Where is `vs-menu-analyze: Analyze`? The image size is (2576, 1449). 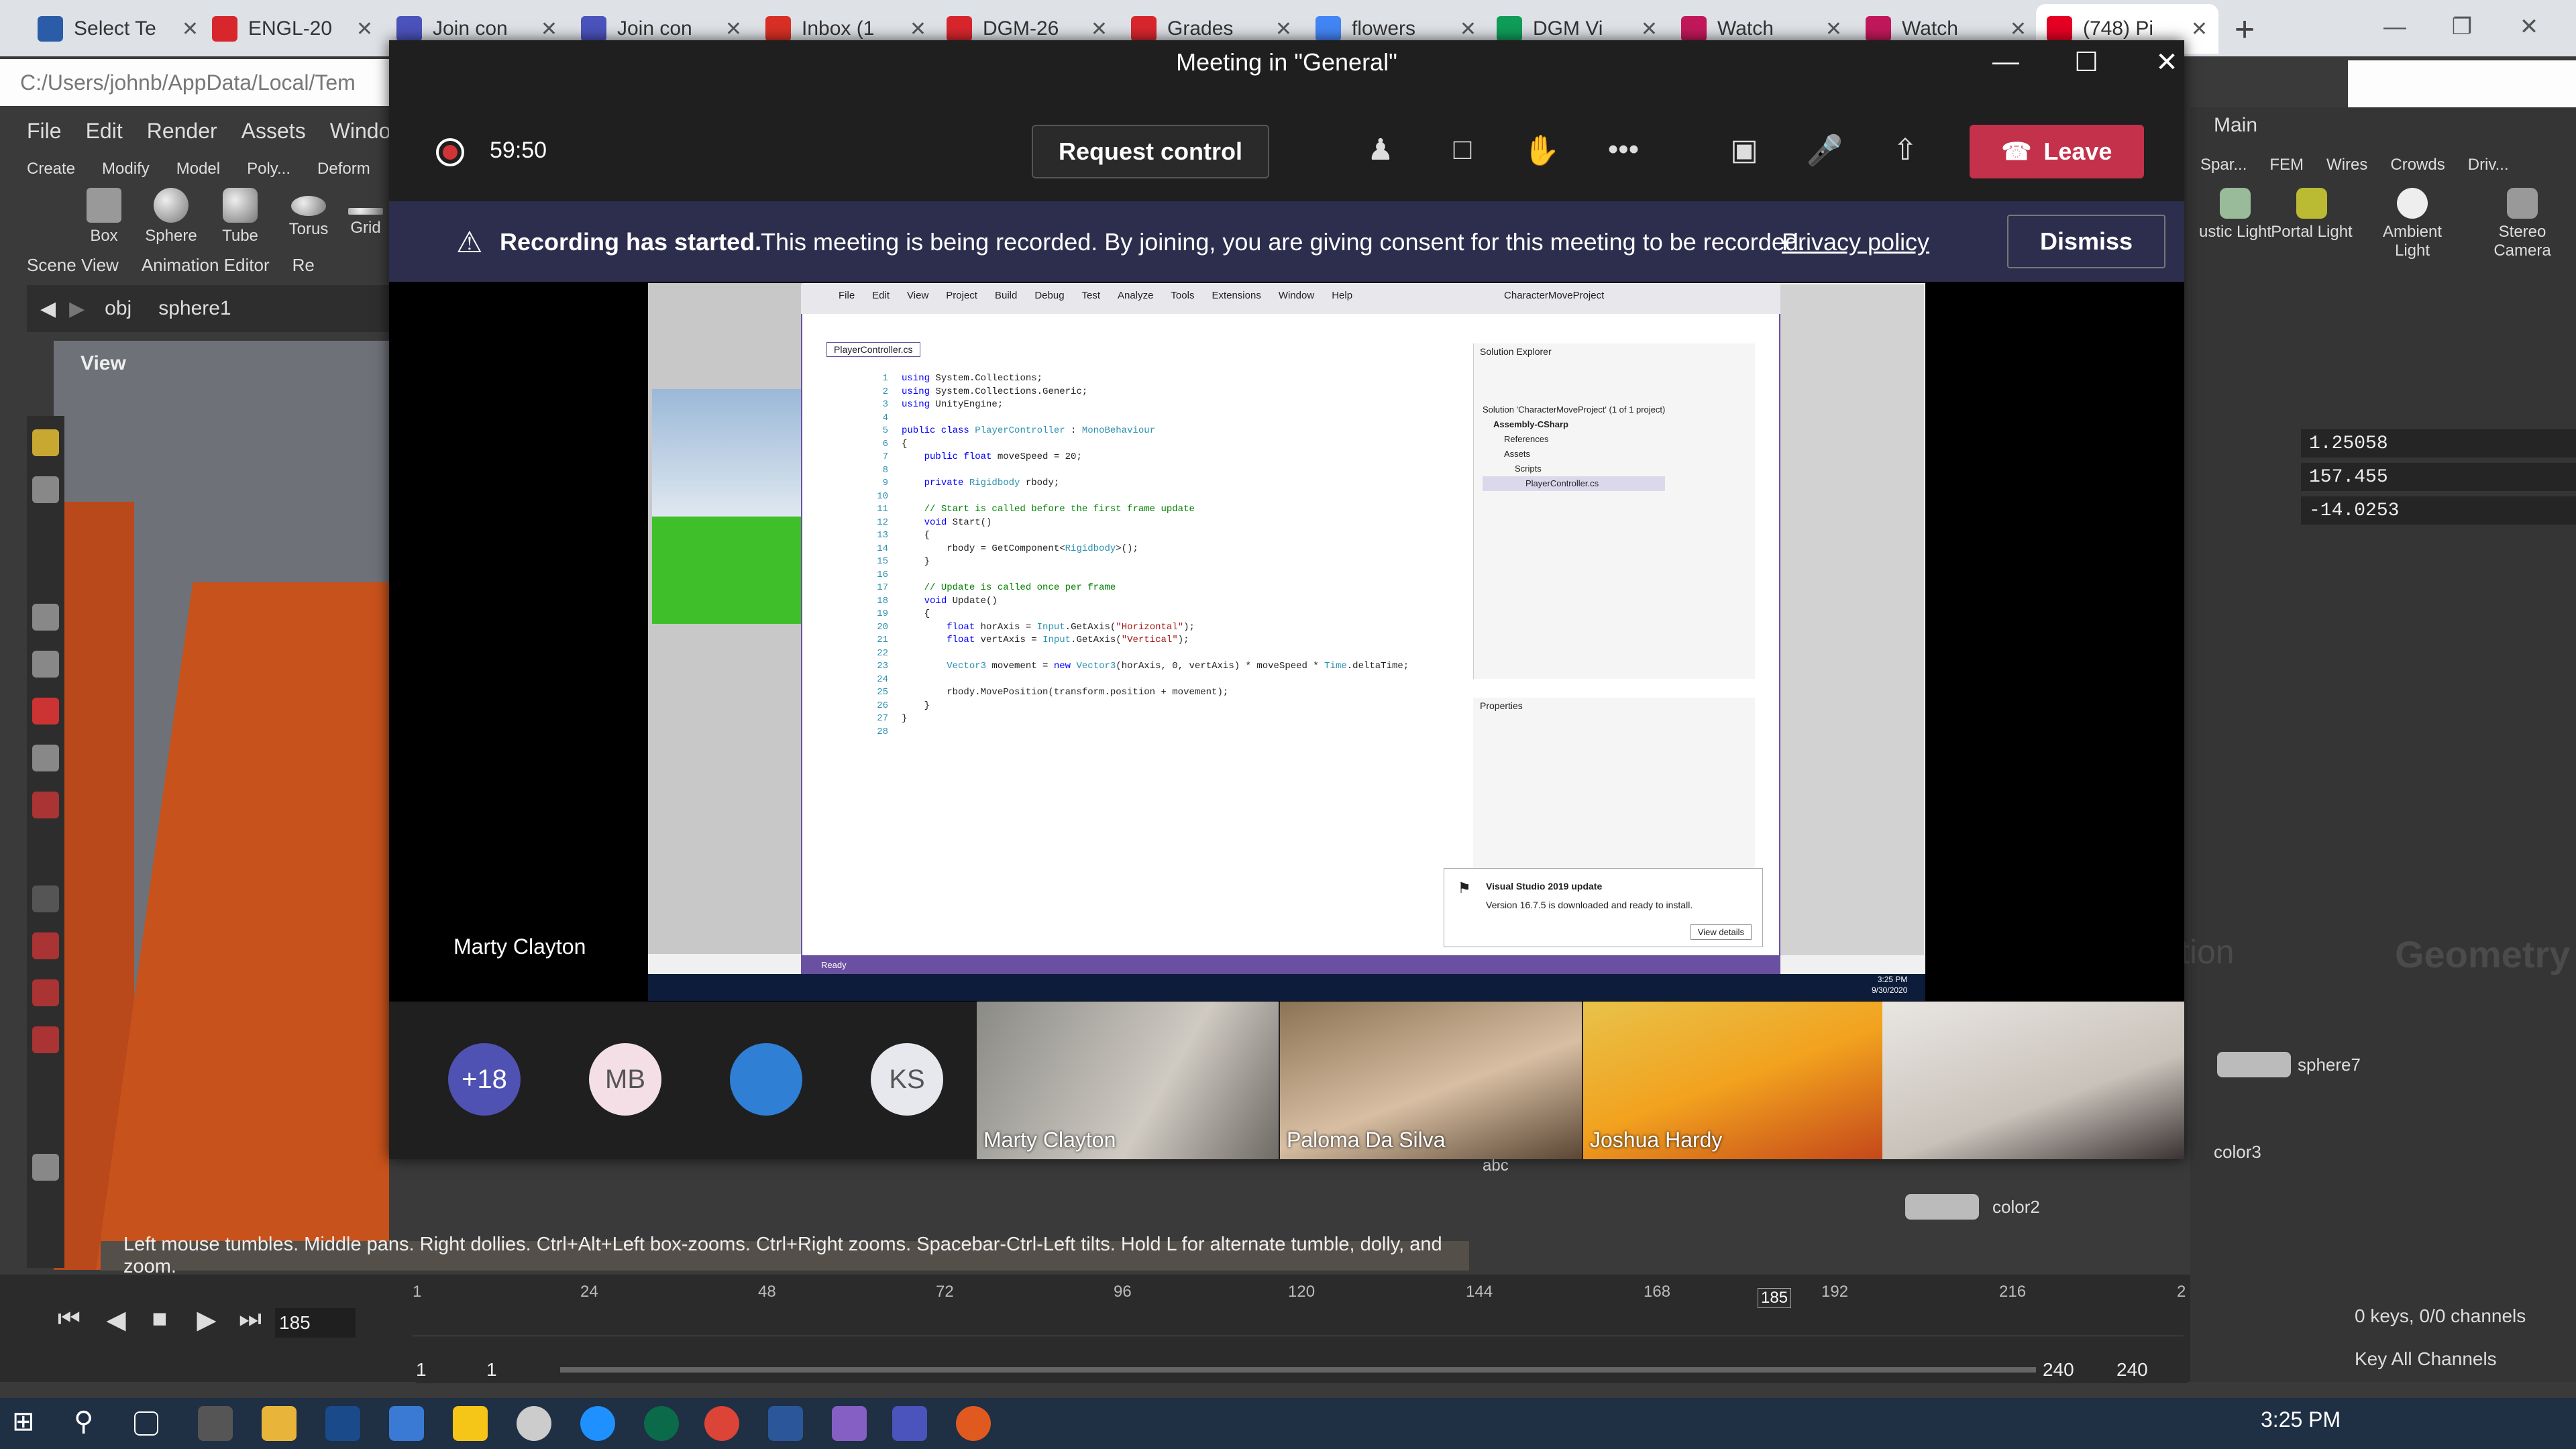 vs-menu-analyze: Analyze is located at coordinates (1135, 295).